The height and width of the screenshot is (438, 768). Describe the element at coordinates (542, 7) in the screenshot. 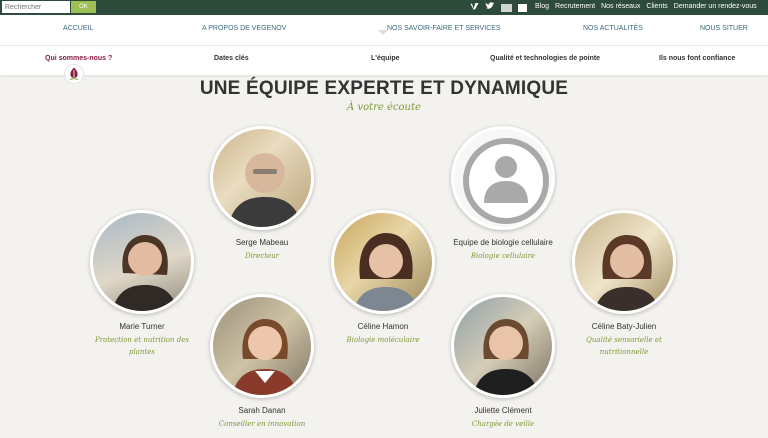

I see `top-link-blog: Blog` at that location.